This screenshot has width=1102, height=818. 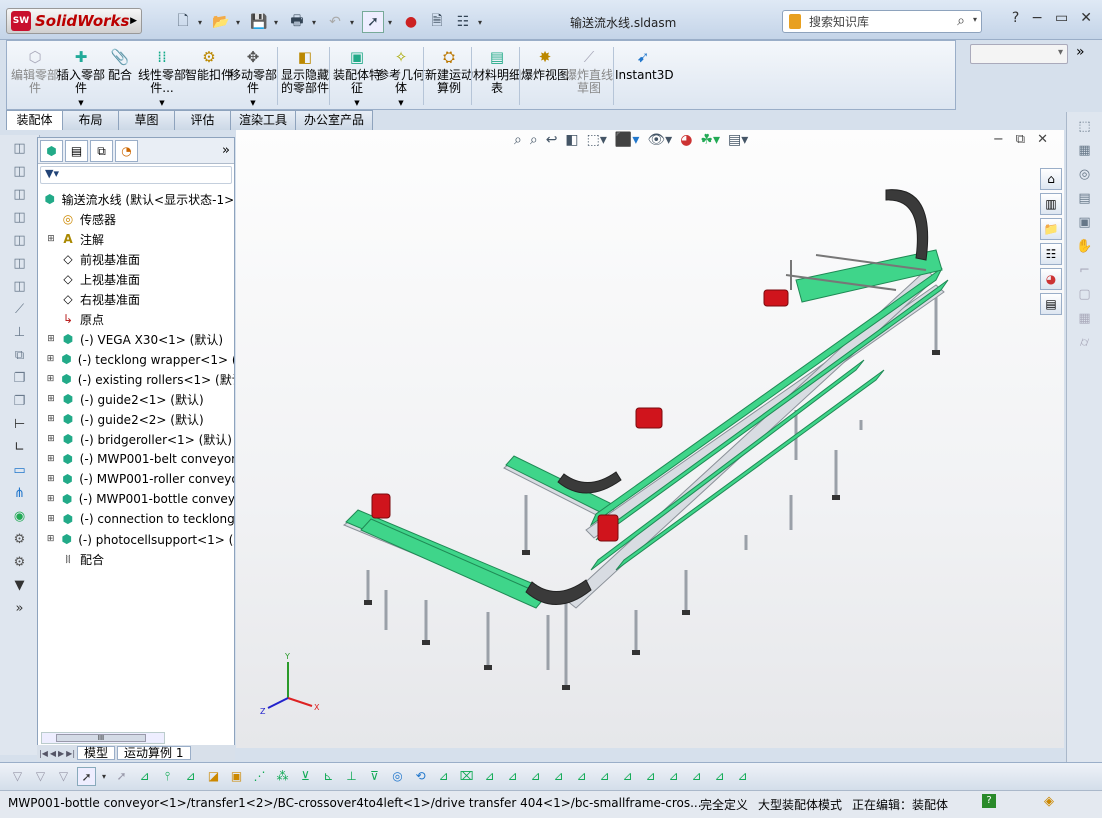 What do you see at coordinates (497, 71) in the screenshot?
I see `bom-button: ▤ 材料明细表` at bounding box center [497, 71].